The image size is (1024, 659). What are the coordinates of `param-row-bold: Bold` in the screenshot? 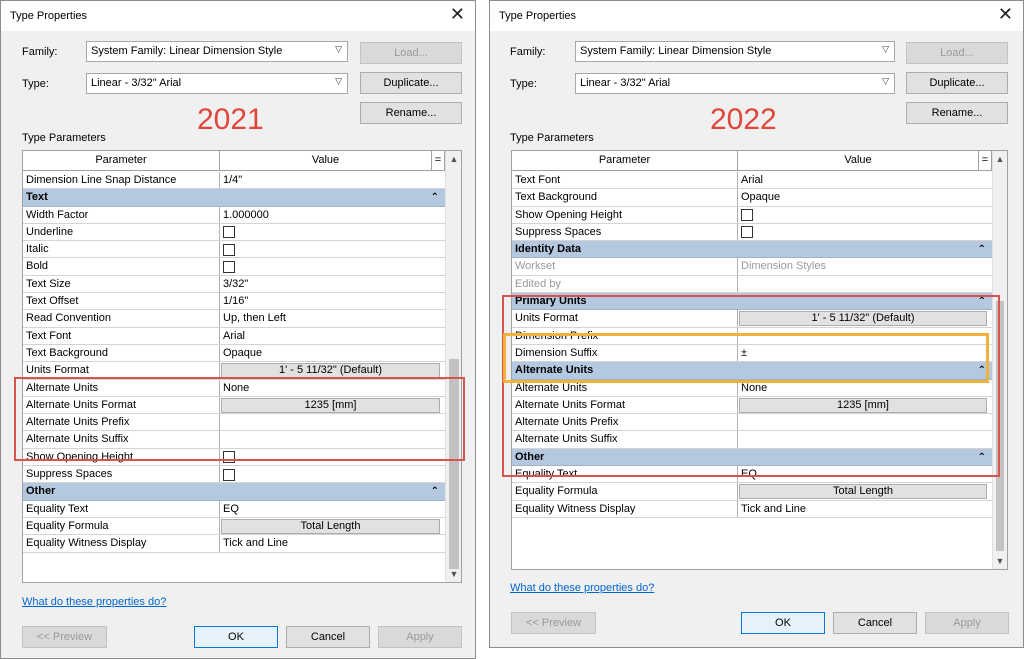 It's located at (234, 267).